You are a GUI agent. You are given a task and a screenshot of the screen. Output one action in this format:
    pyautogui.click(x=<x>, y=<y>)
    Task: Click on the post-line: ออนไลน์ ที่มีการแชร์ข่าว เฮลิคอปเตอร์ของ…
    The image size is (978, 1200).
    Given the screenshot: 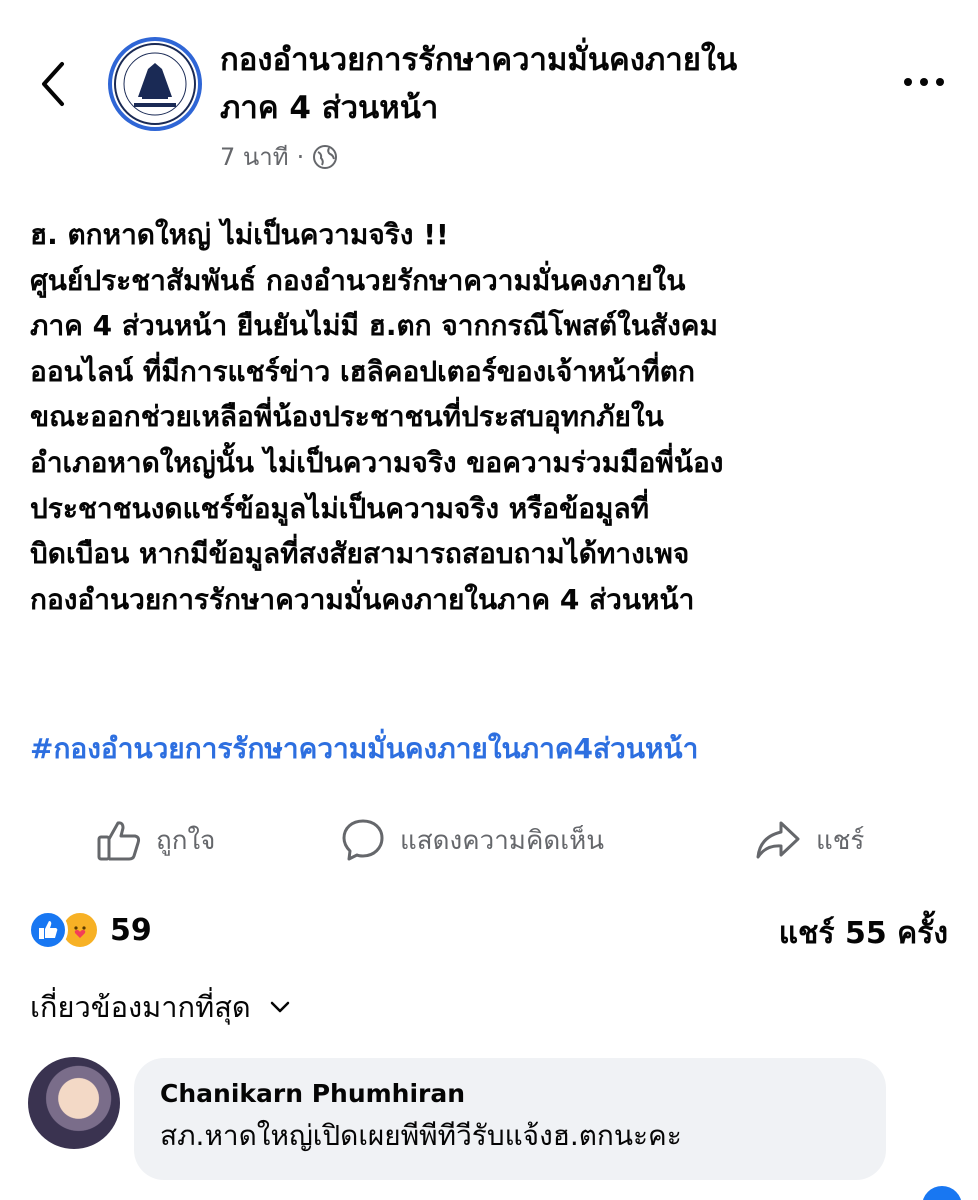 What is the action you would take?
    pyautogui.click(x=362, y=371)
    